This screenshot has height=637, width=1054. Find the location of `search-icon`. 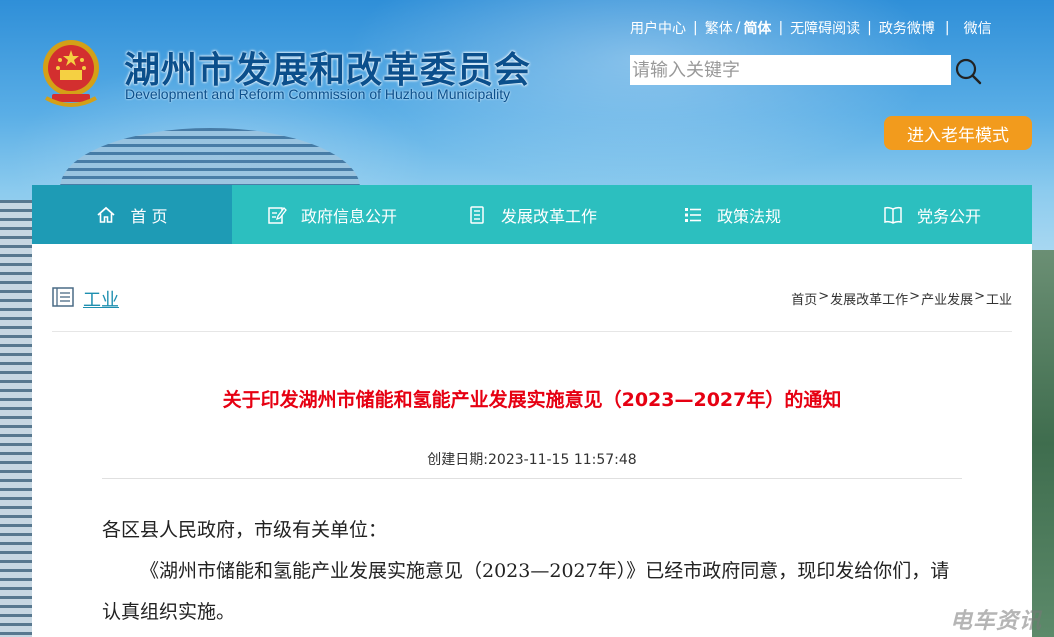

search-icon is located at coordinates (968, 71).